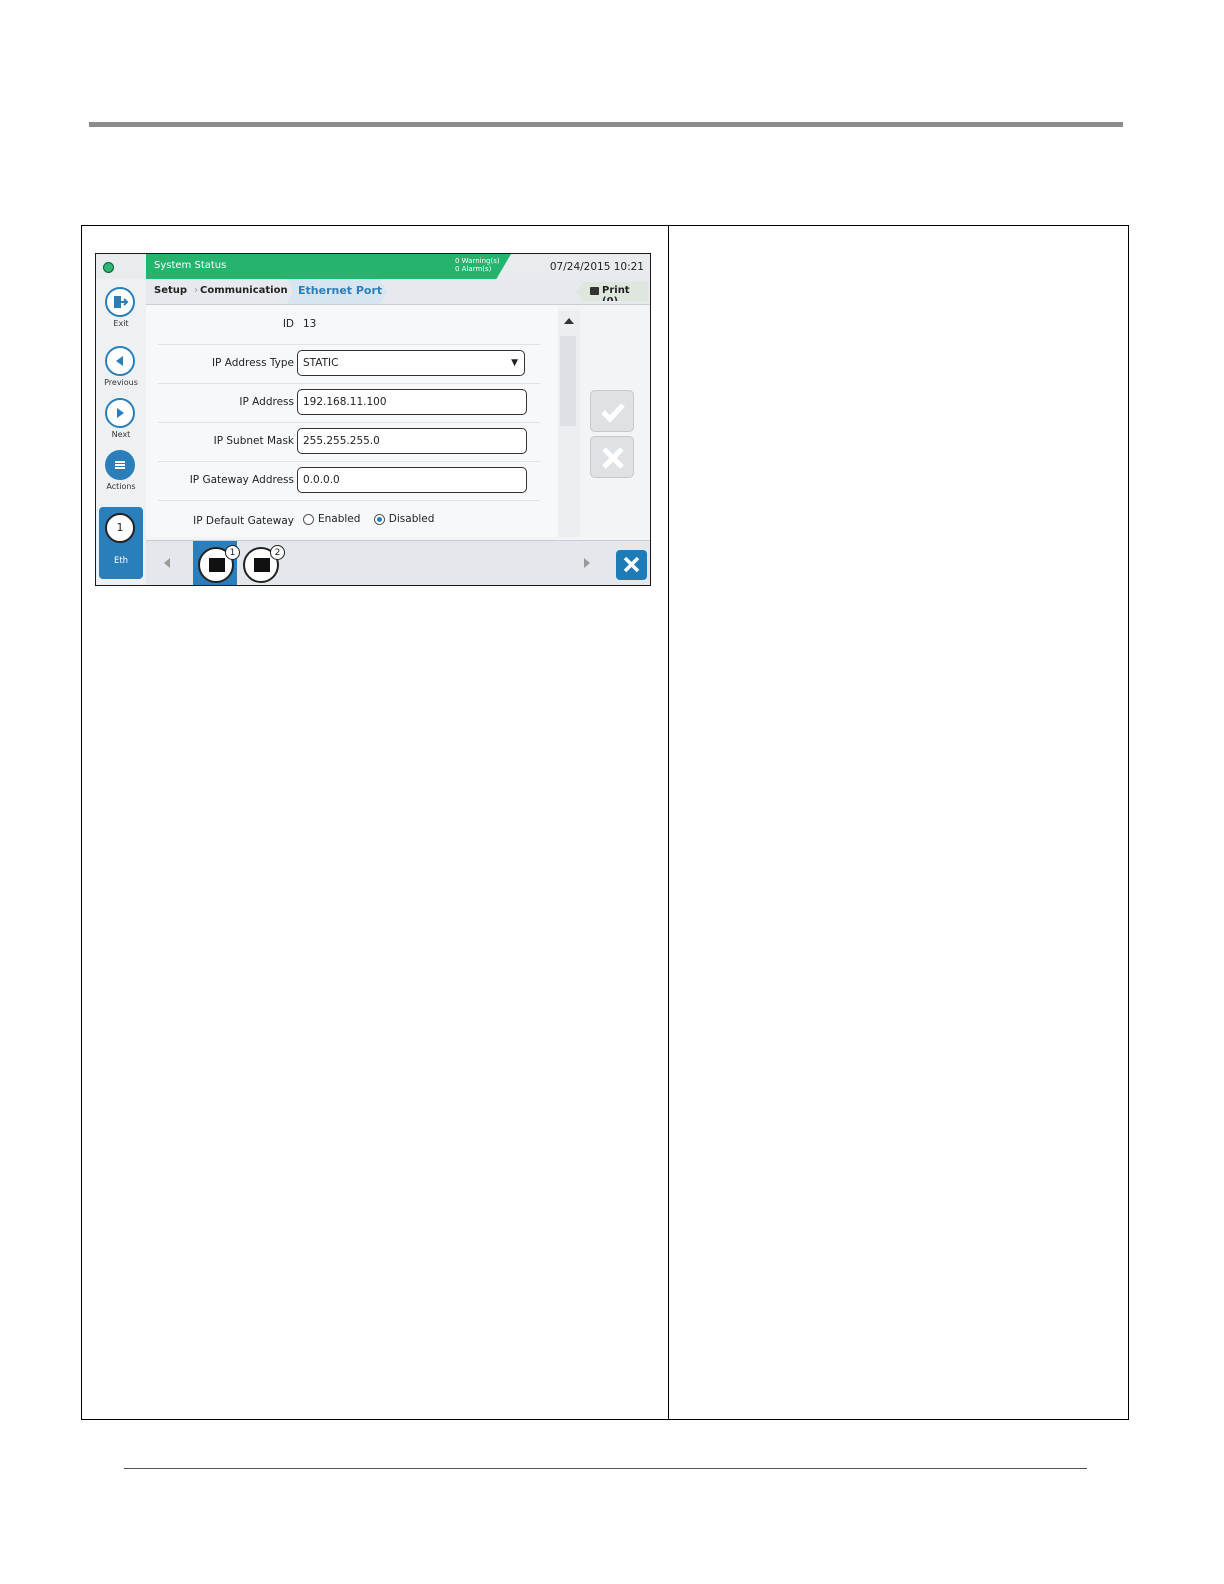 The height and width of the screenshot is (1584, 1224). I want to click on eth-label: Eth, so click(121, 561).